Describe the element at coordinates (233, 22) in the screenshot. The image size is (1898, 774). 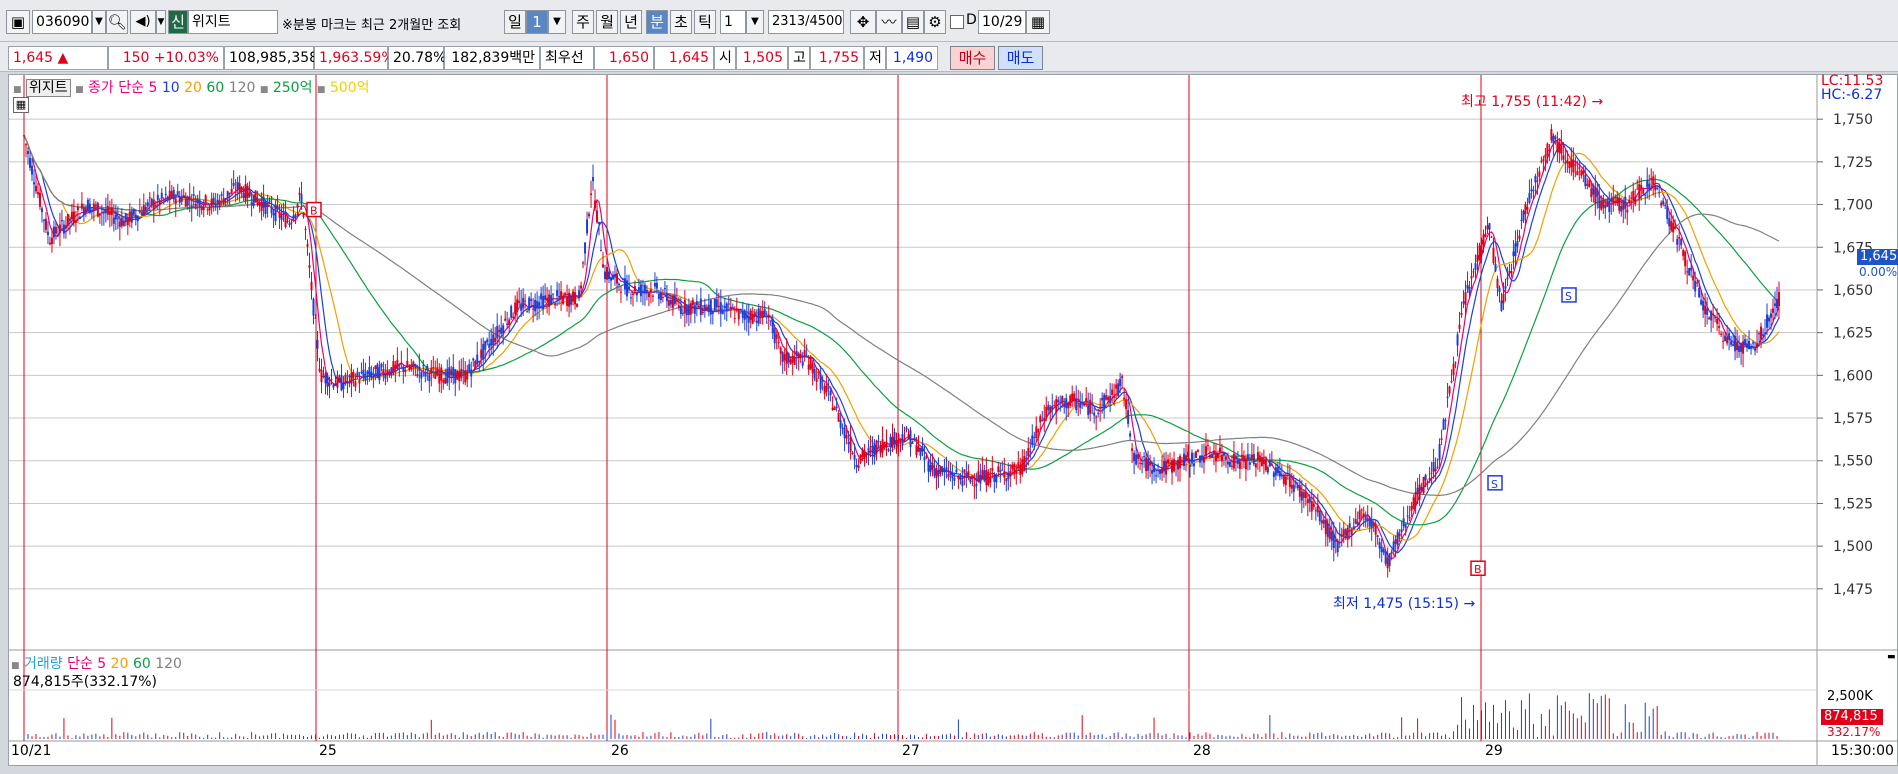
I see `stock-name-field: 위지트` at that location.